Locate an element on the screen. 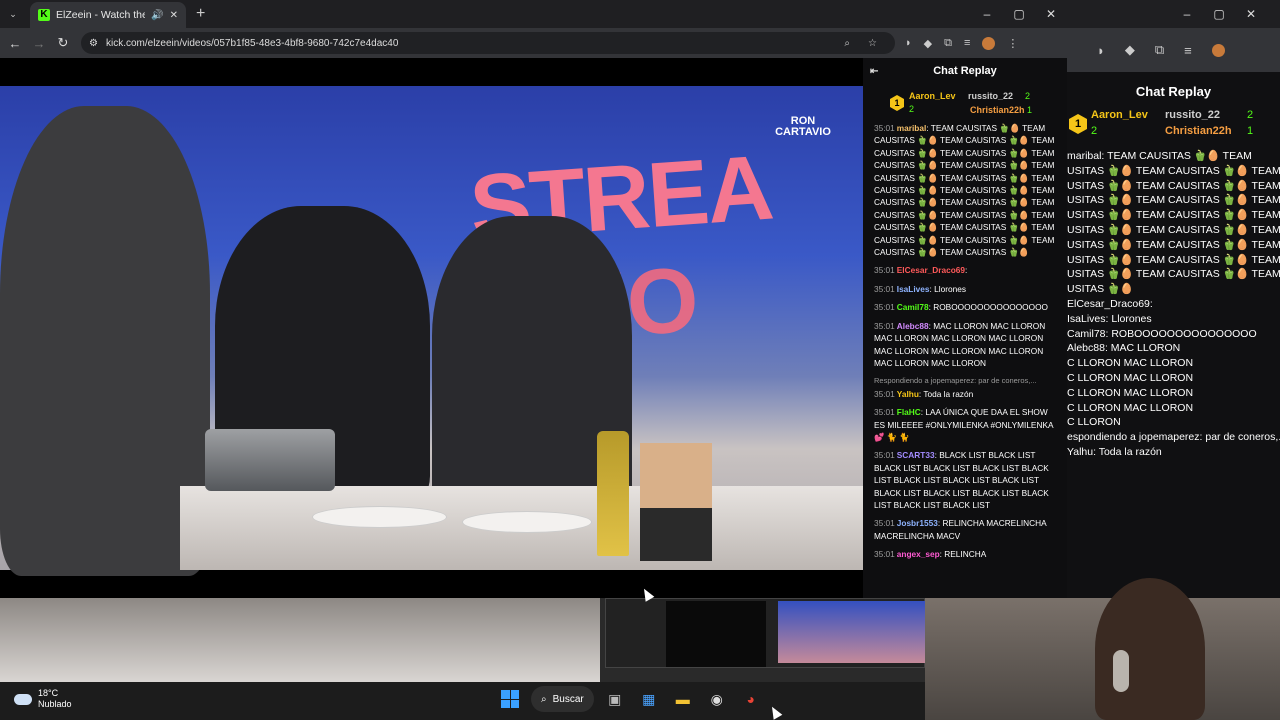  site-info-icon: ⚙ is located at coordinates (93, 43).